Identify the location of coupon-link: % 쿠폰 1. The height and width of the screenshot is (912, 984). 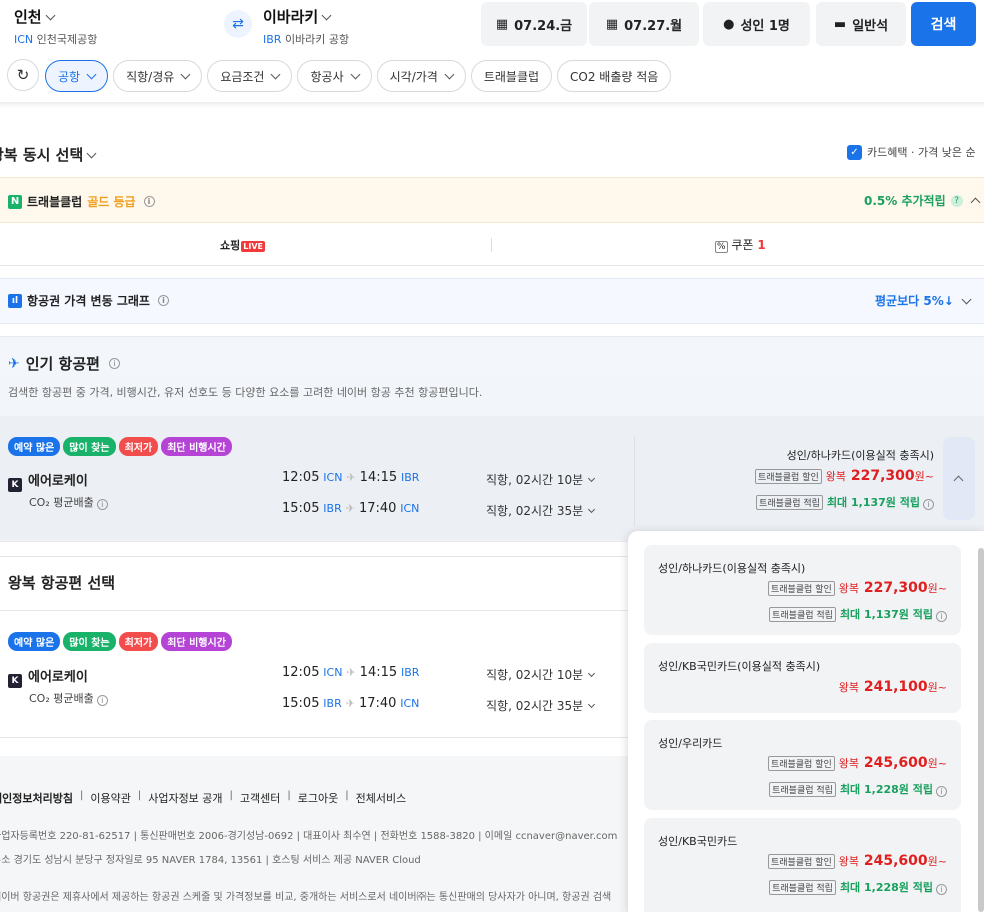
(740, 244).